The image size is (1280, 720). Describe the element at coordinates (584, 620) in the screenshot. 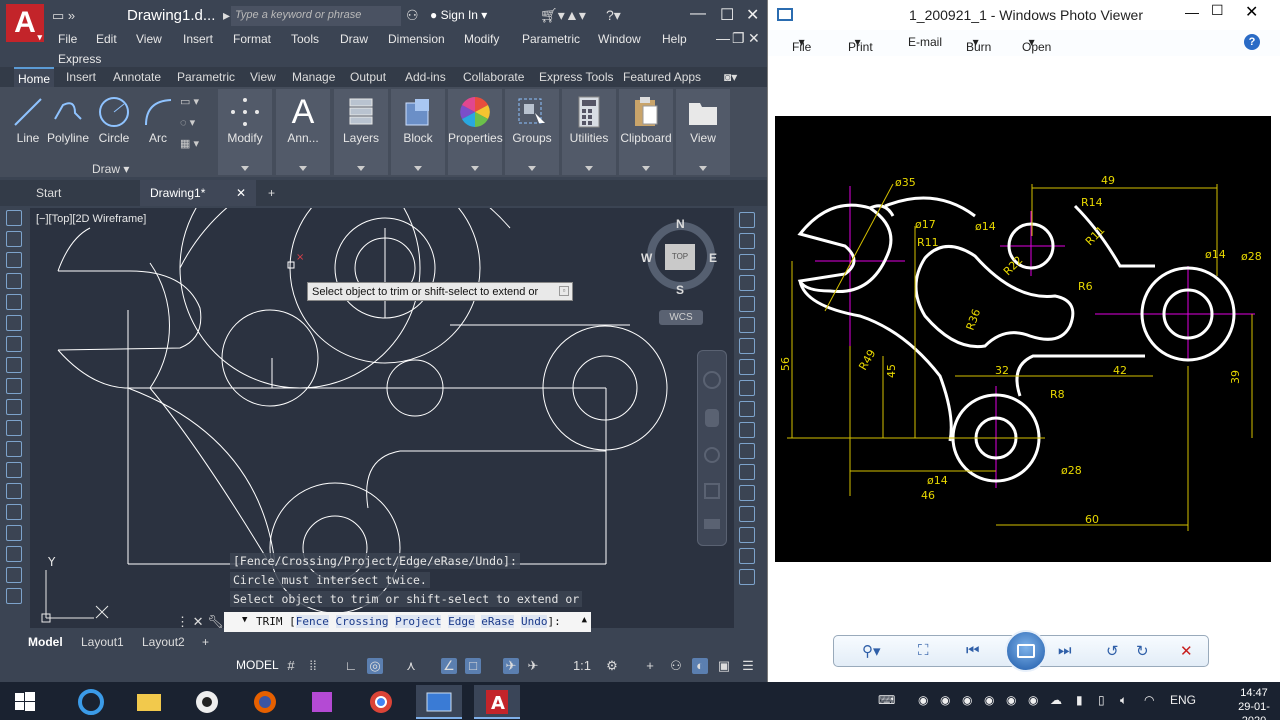

I see `command-history-toggle-icon: ▲` at that location.